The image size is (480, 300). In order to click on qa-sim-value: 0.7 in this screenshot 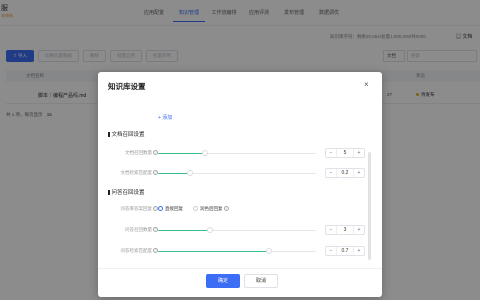, I will do `click(345, 251)`.